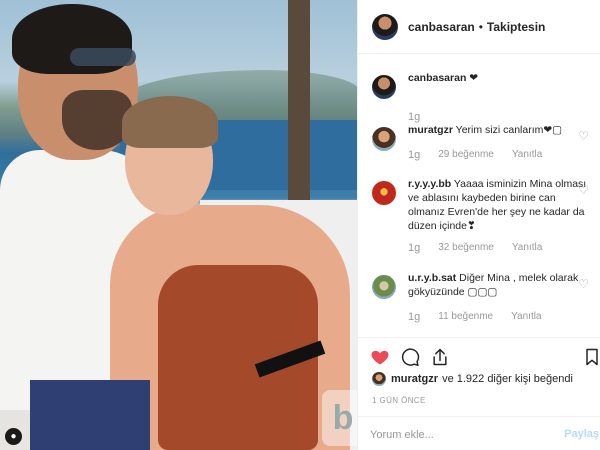 This screenshot has height=450, width=600. I want to click on header-username: canbasaran, so click(441, 27).